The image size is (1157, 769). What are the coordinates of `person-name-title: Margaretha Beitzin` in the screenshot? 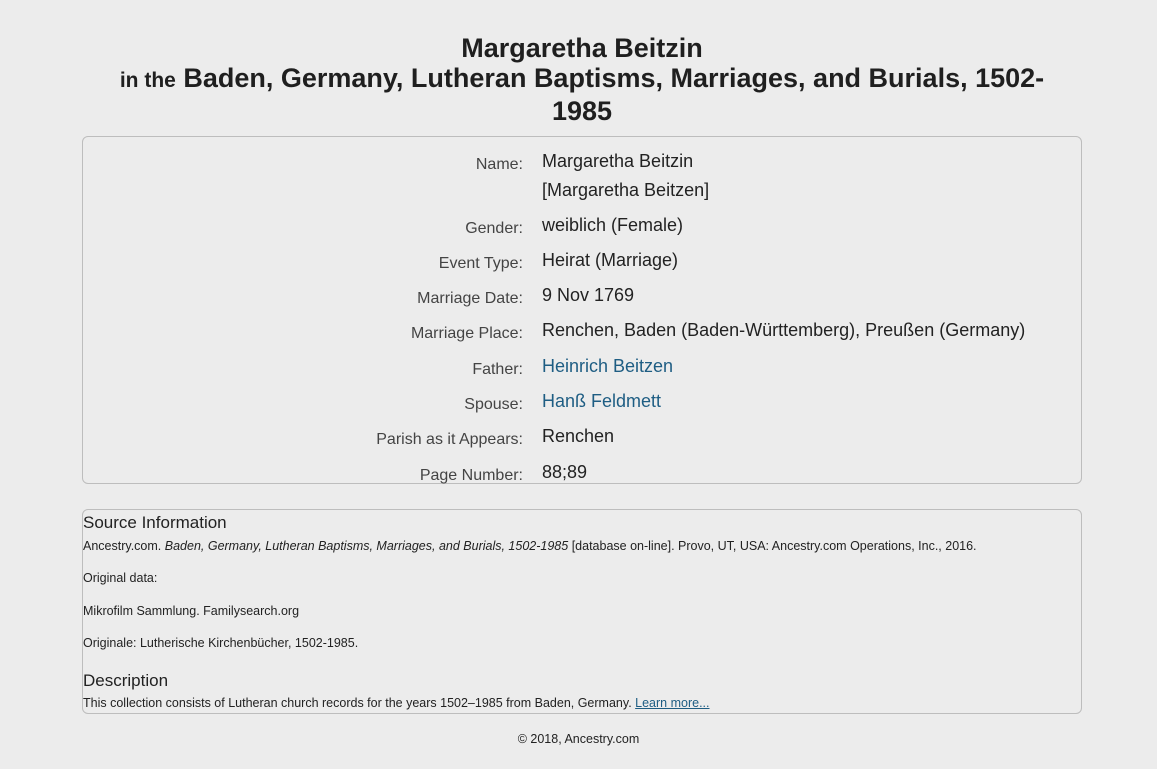 It's located at (582, 48).